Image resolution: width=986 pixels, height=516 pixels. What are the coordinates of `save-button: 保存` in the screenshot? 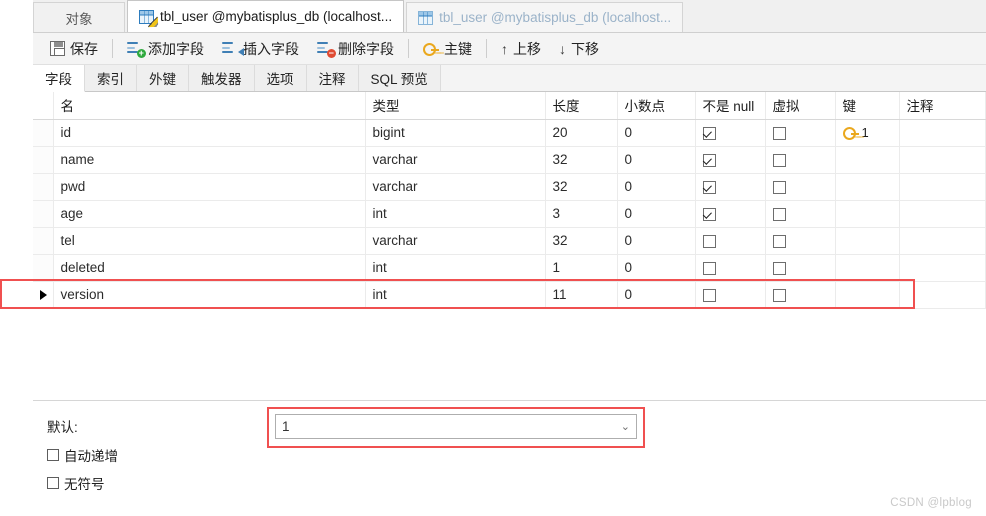 It's located at (74, 49).